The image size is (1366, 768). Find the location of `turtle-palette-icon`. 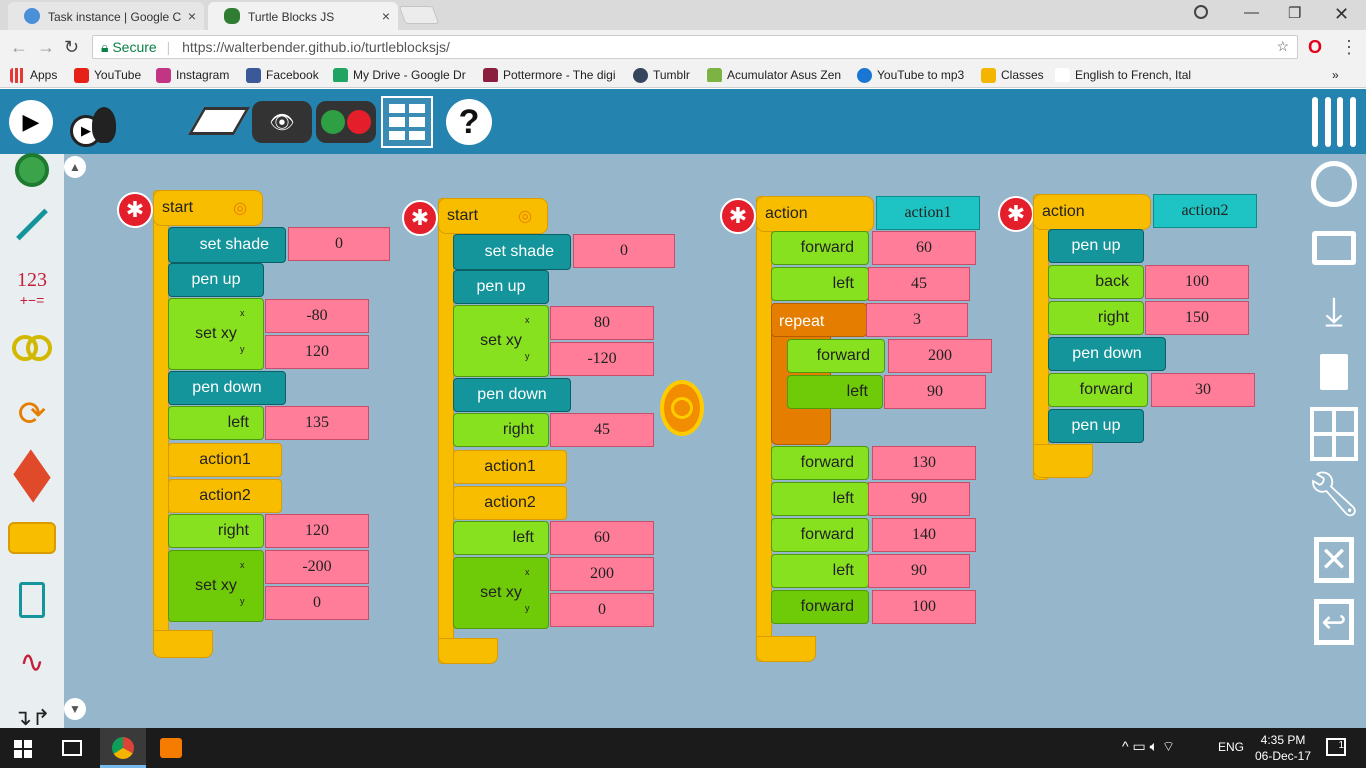

turtle-palette-icon is located at coordinates (32, 170).